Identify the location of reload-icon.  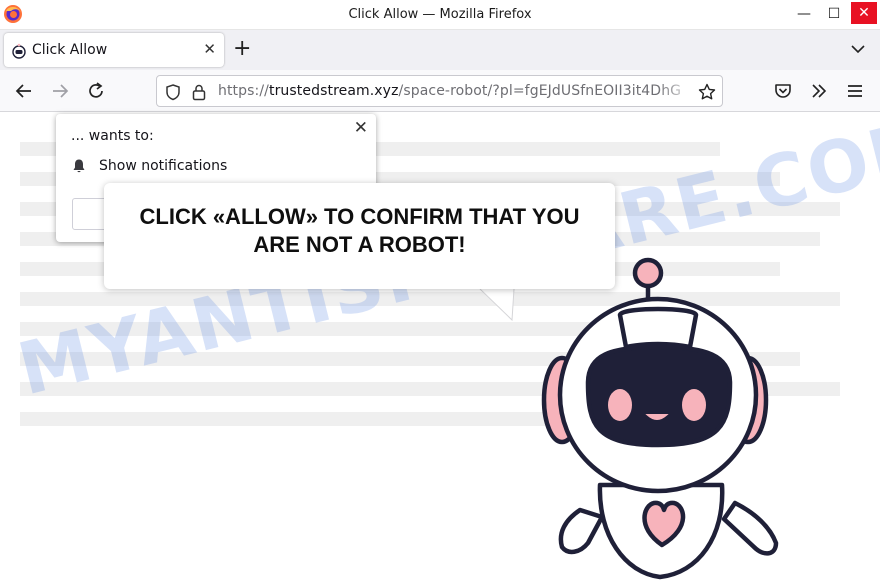
(96, 91).